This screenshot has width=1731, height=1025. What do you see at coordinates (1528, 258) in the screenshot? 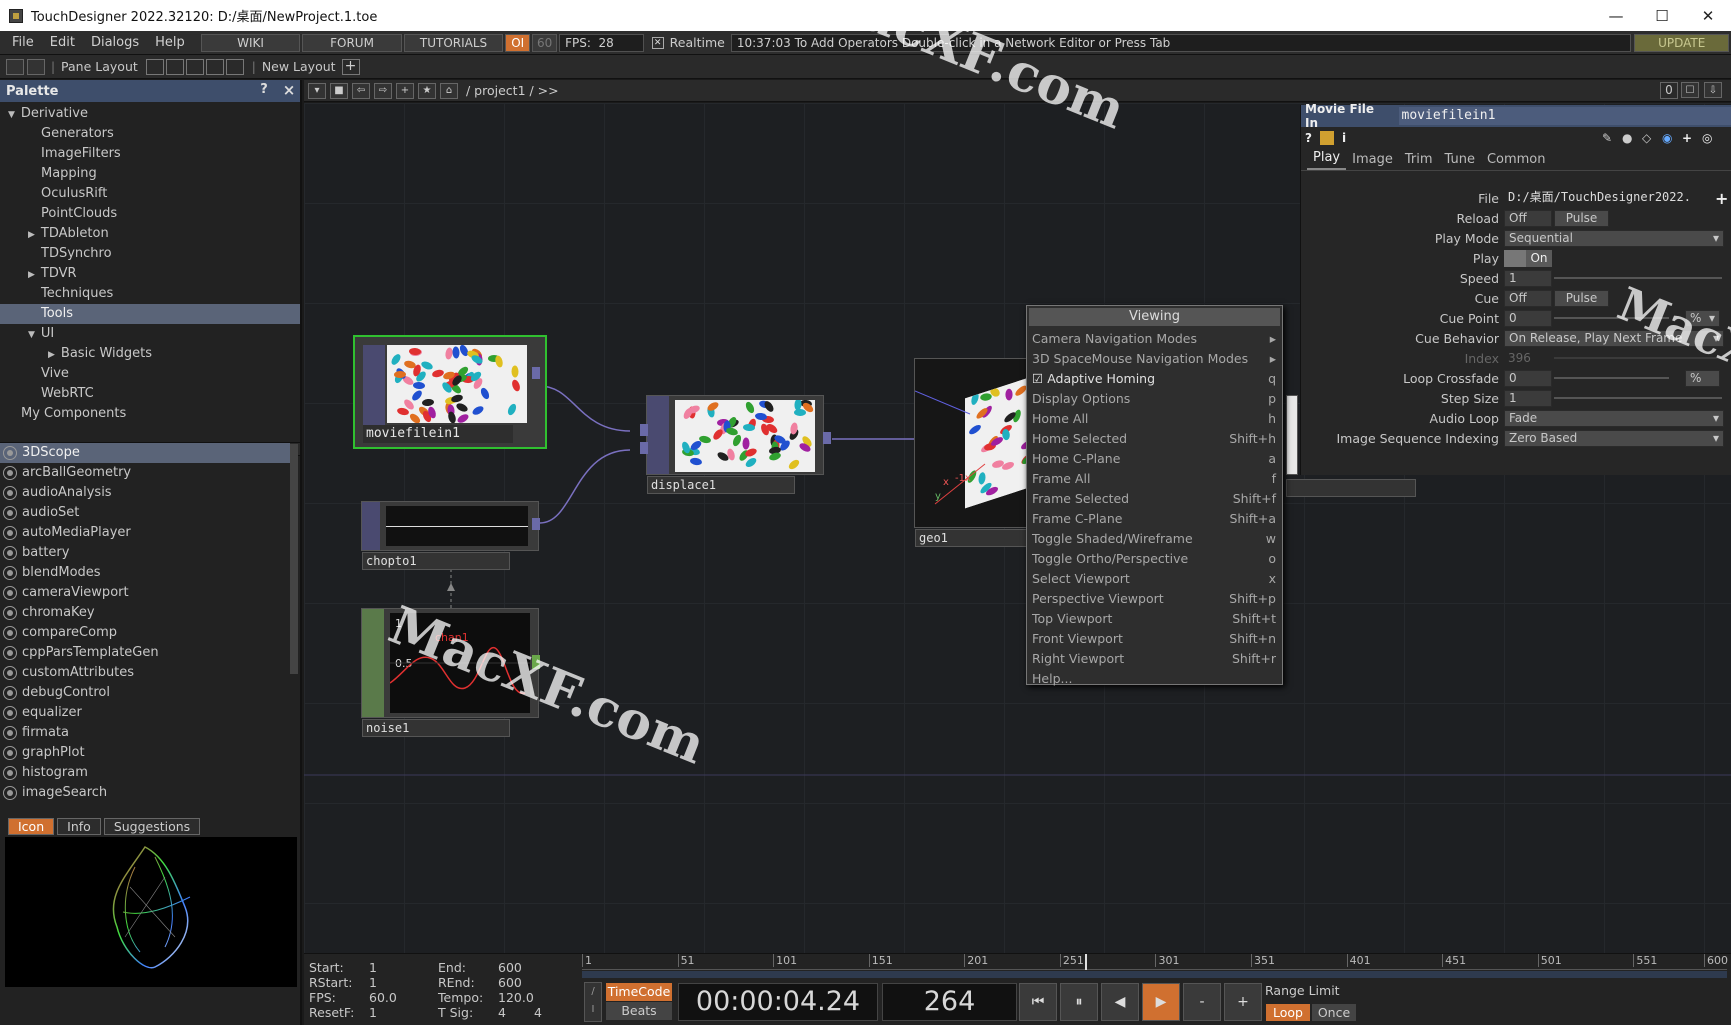
I see `play-toggle: On` at bounding box center [1528, 258].